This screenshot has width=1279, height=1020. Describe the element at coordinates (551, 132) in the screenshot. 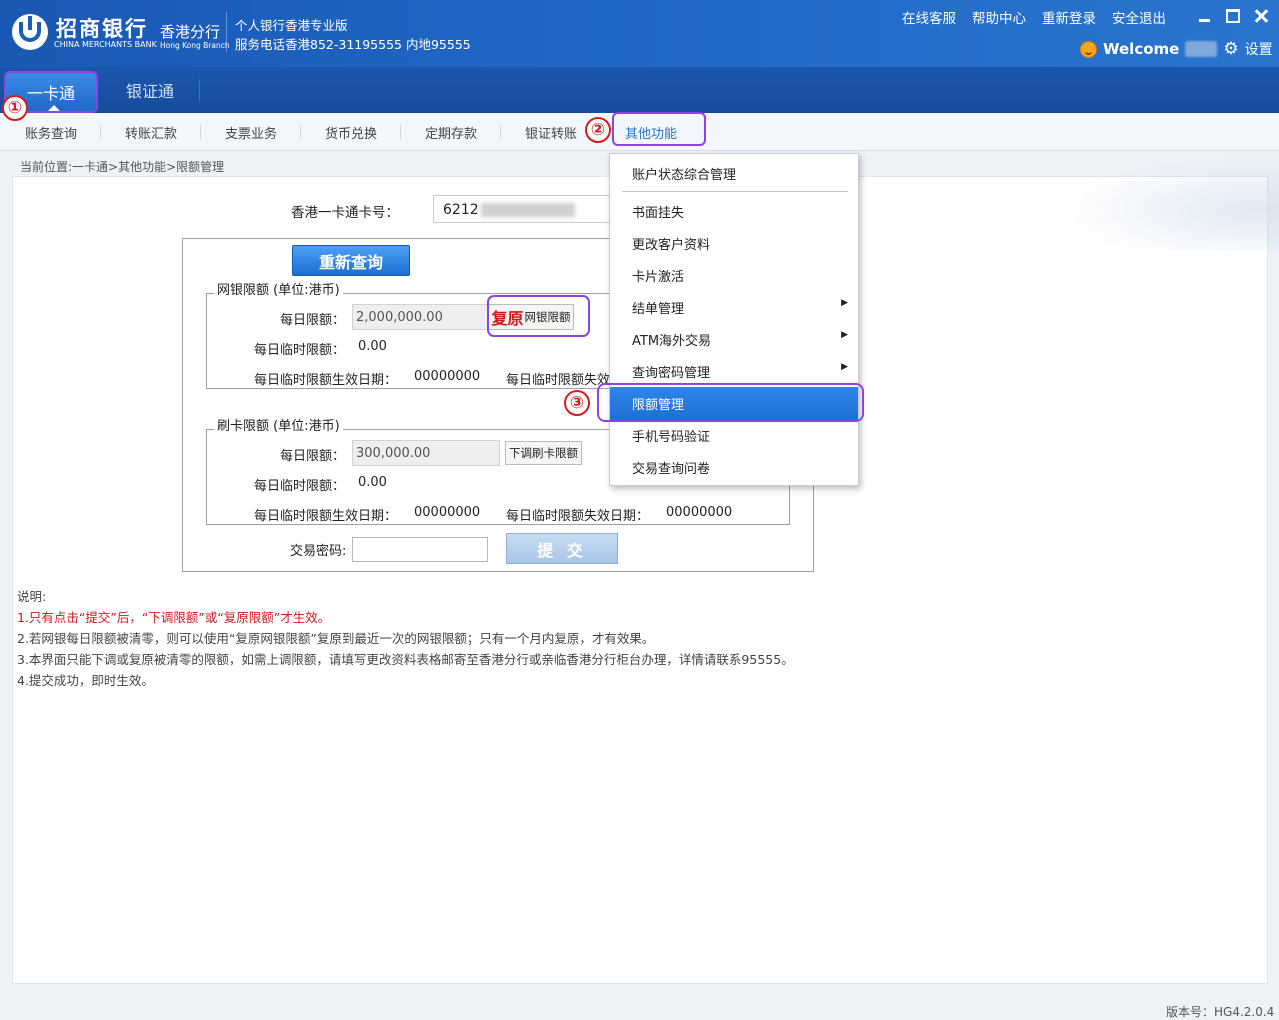

I see `subnav-securities-transfer: 银证转账` at that location.